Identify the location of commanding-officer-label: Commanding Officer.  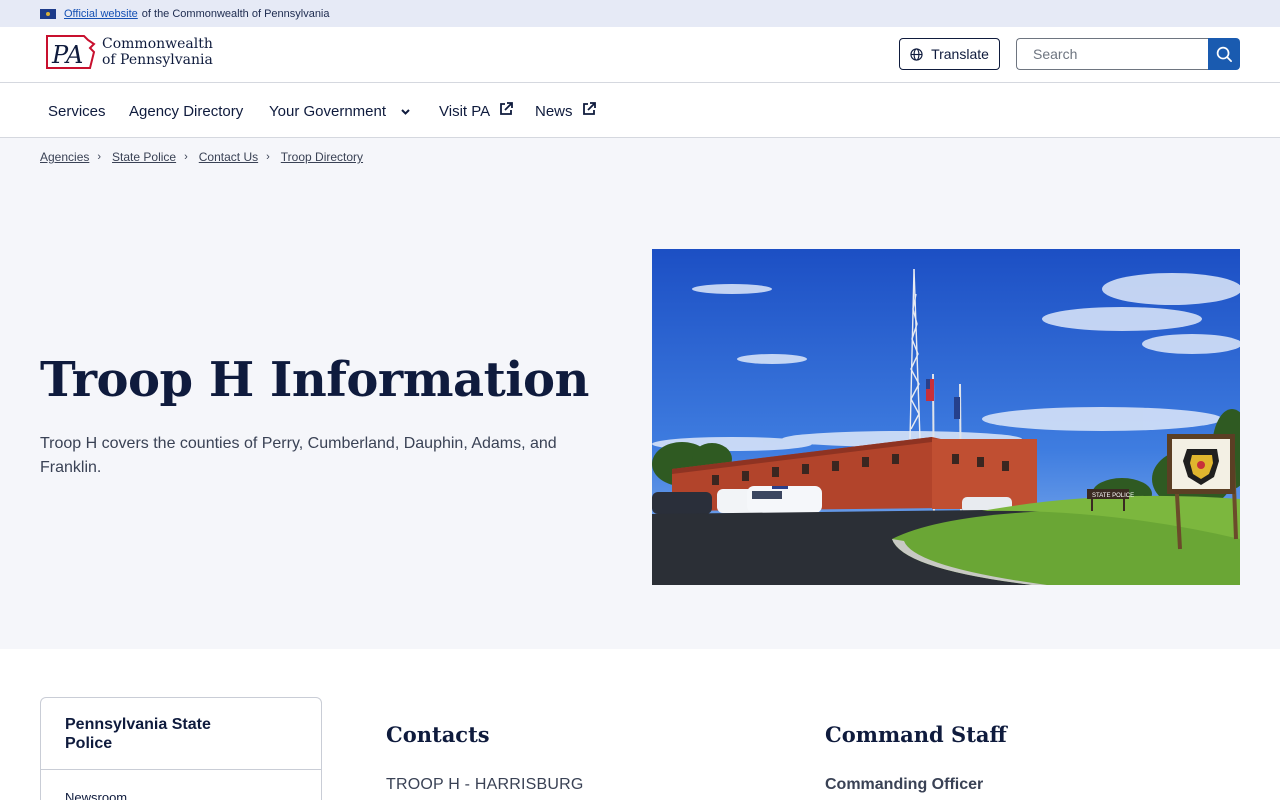
(904, 784).